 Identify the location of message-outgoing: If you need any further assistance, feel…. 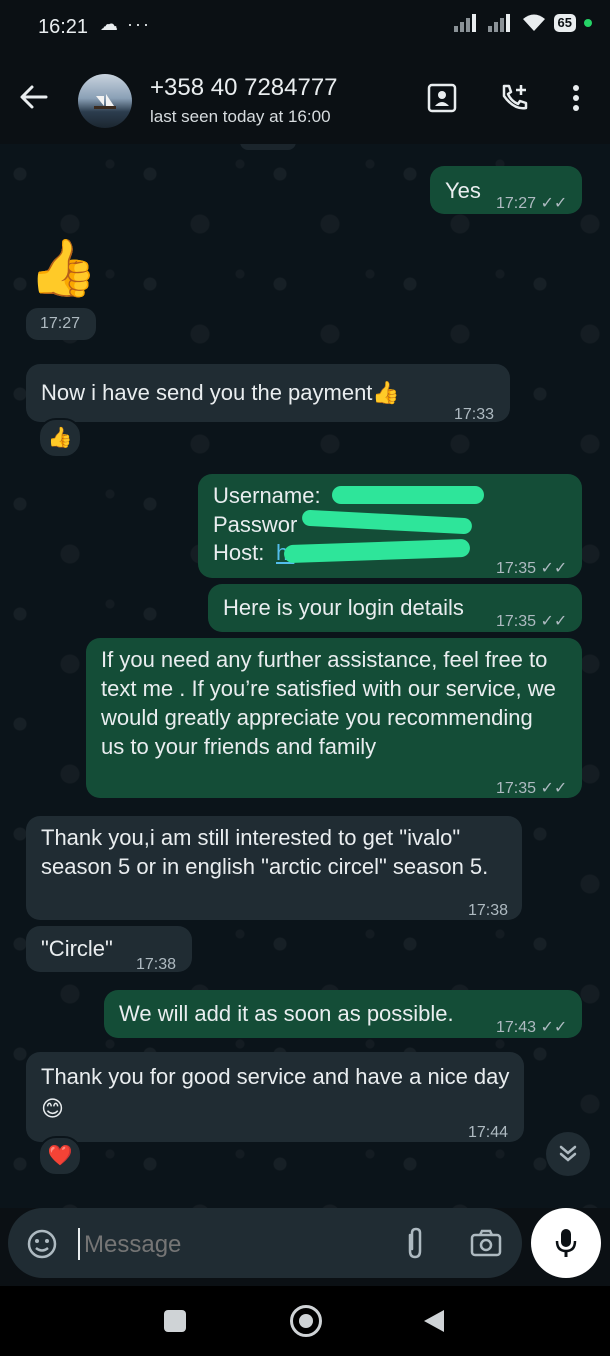
(334, 718).